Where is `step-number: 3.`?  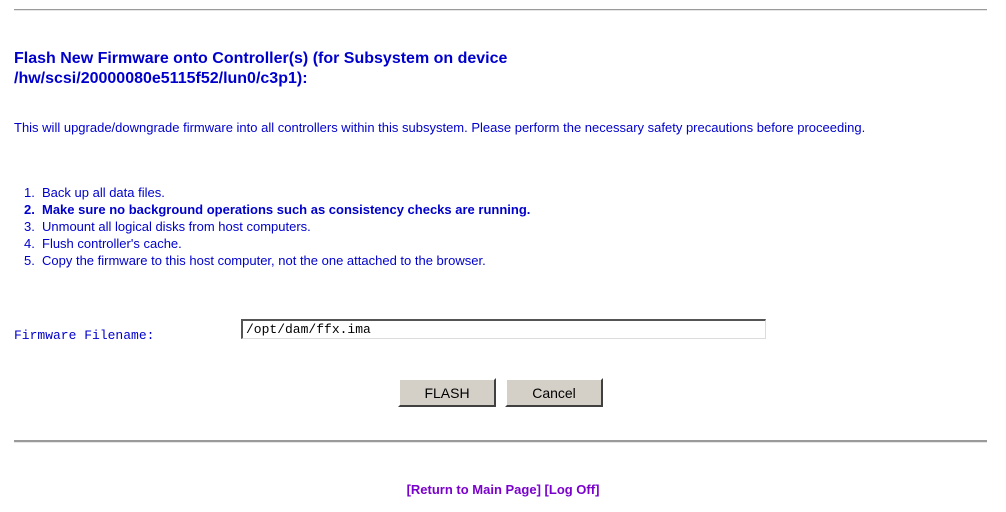 step-number: 3. is located at coordinates (29, 226).